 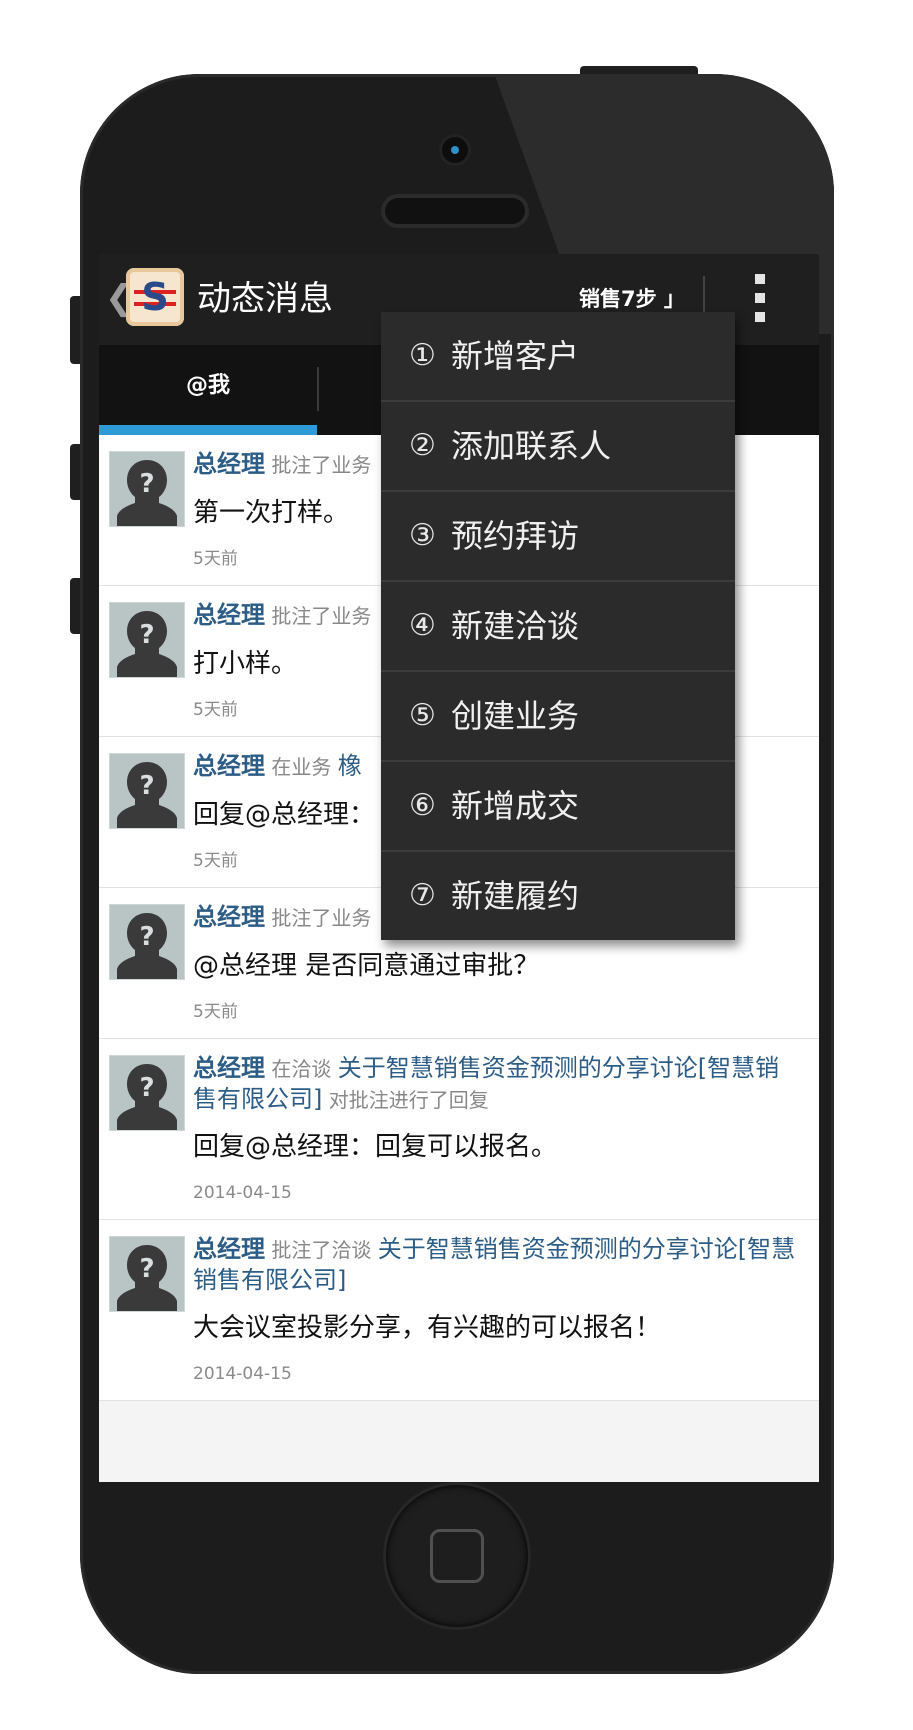 I want to click on action-suffix: 对批注进行了回复, so click(x=408, y=1100).